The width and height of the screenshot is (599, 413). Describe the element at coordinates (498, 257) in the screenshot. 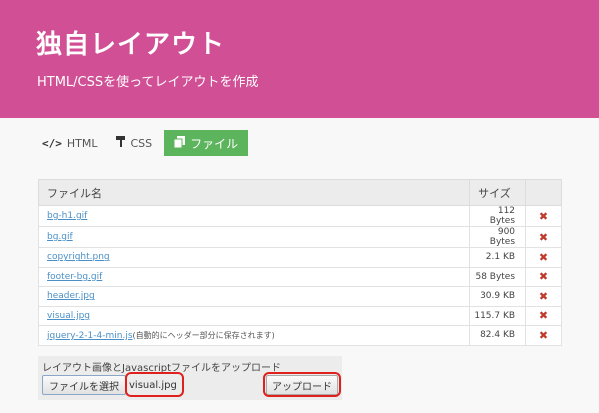

I see `file-size: 2.1 KB` at that location.